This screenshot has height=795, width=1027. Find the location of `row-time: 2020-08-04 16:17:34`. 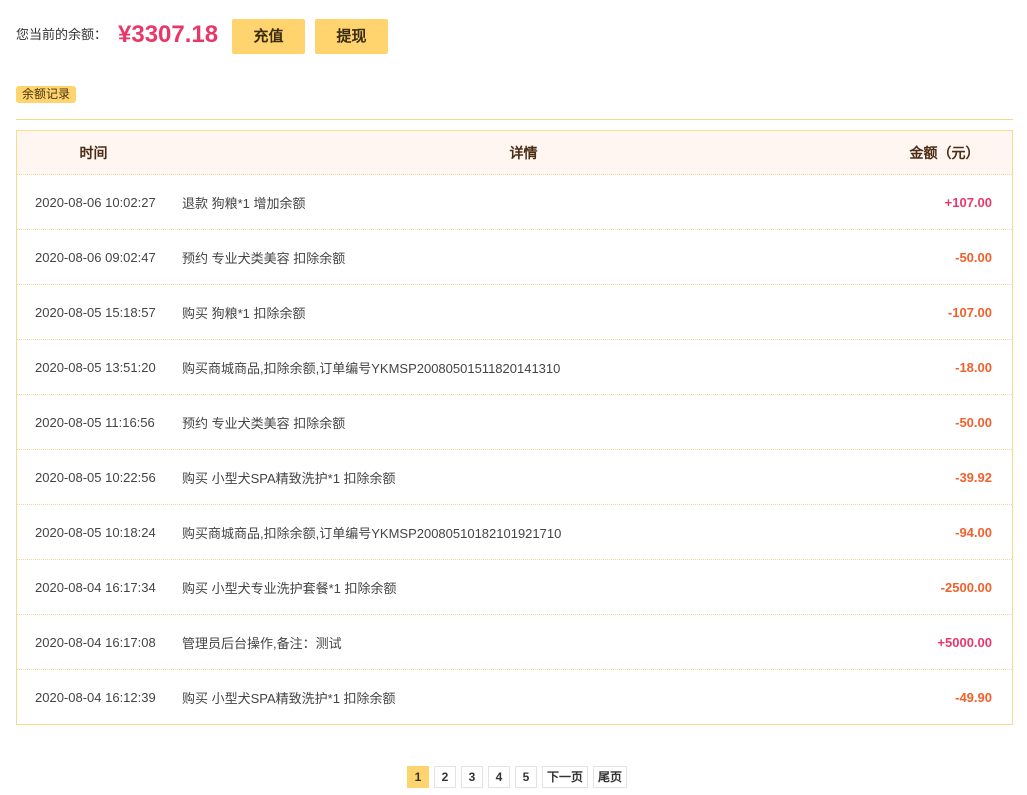

row-time: 2020-08-04 16:17:34 is located at coordinates (95, 587).